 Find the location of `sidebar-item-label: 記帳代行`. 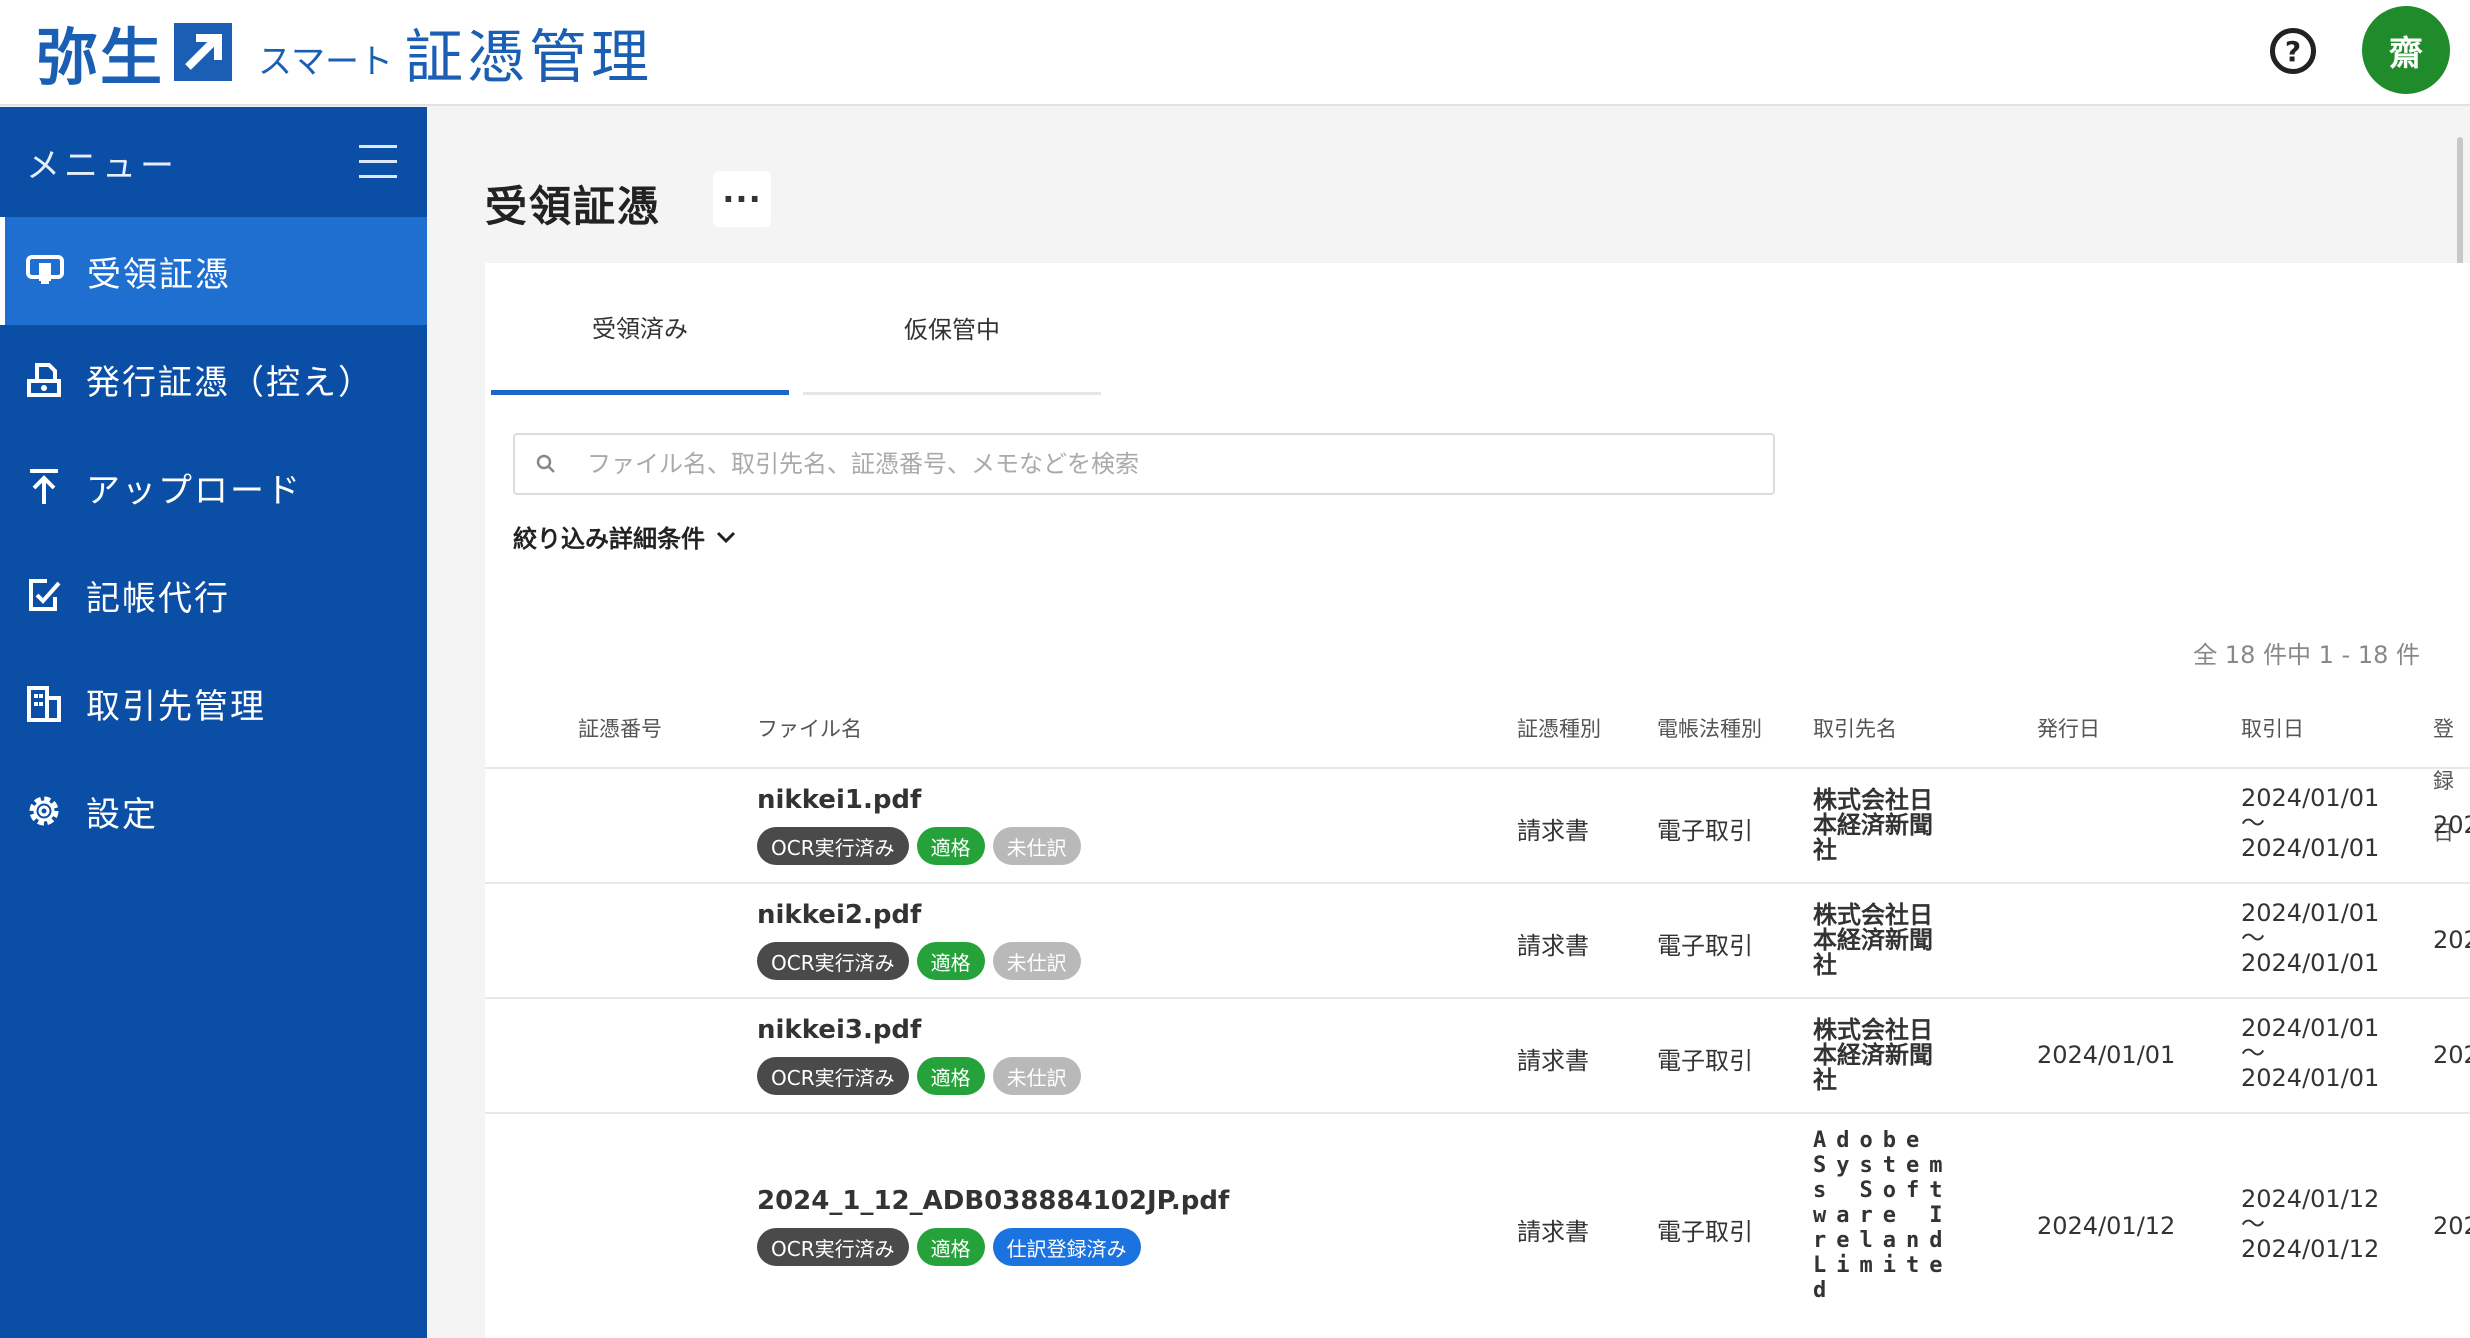

sidebar-item-label: 記帳代行 is located at coordinates (158, 598).